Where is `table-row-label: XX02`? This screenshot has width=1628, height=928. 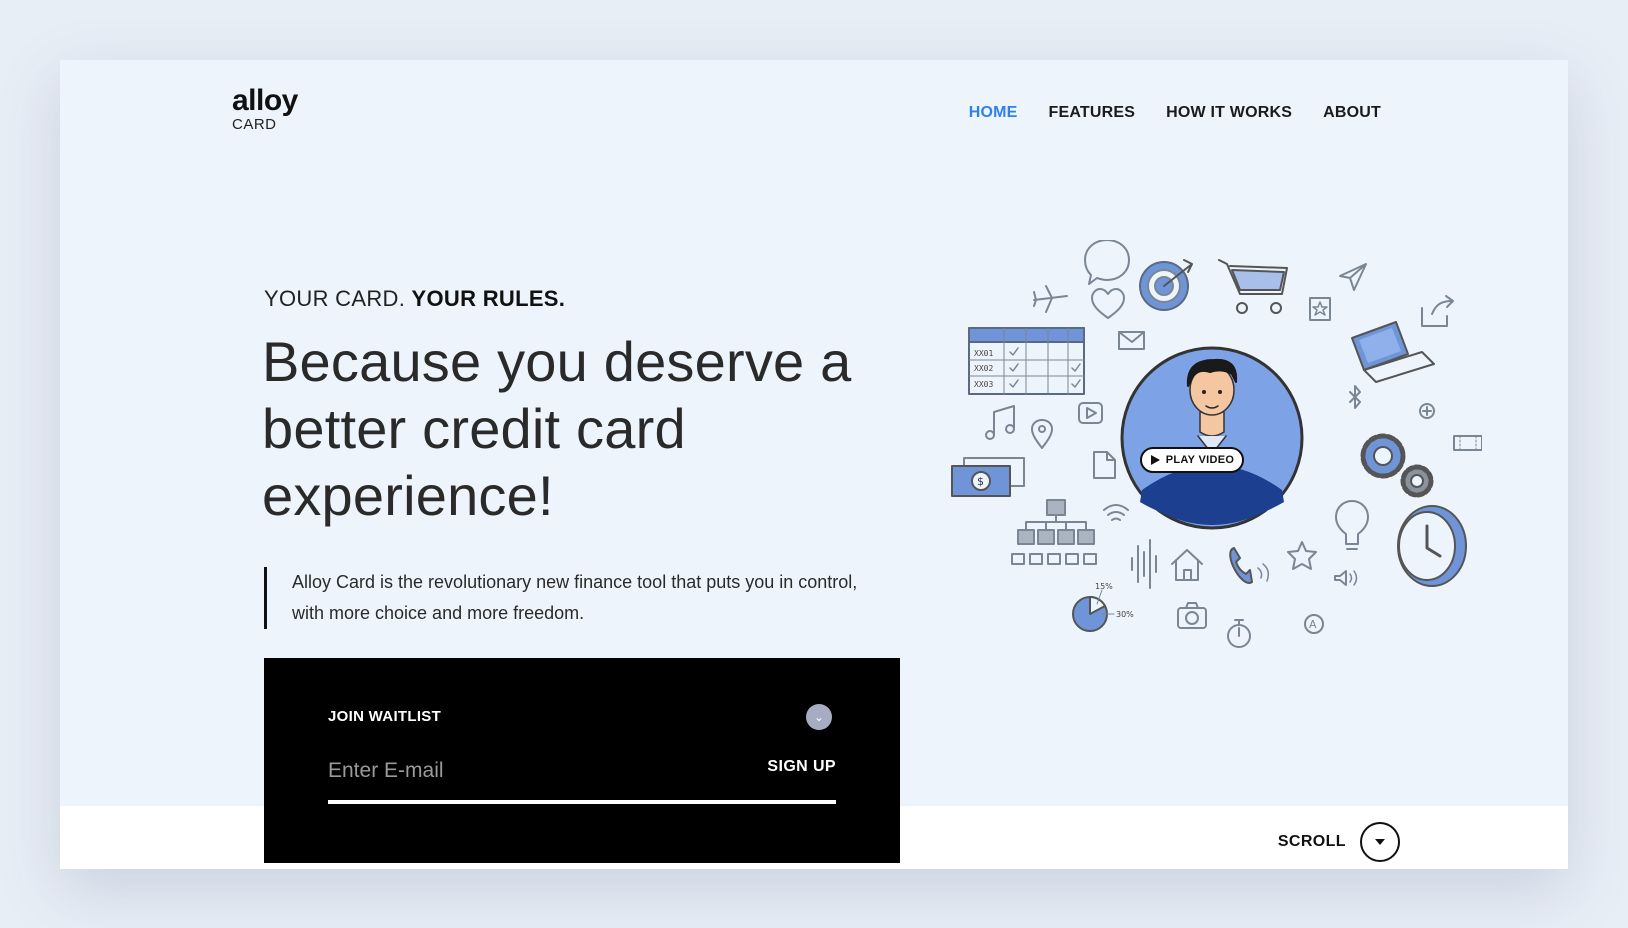 table-row-label: XX02 is located at coordinates (983, 368).